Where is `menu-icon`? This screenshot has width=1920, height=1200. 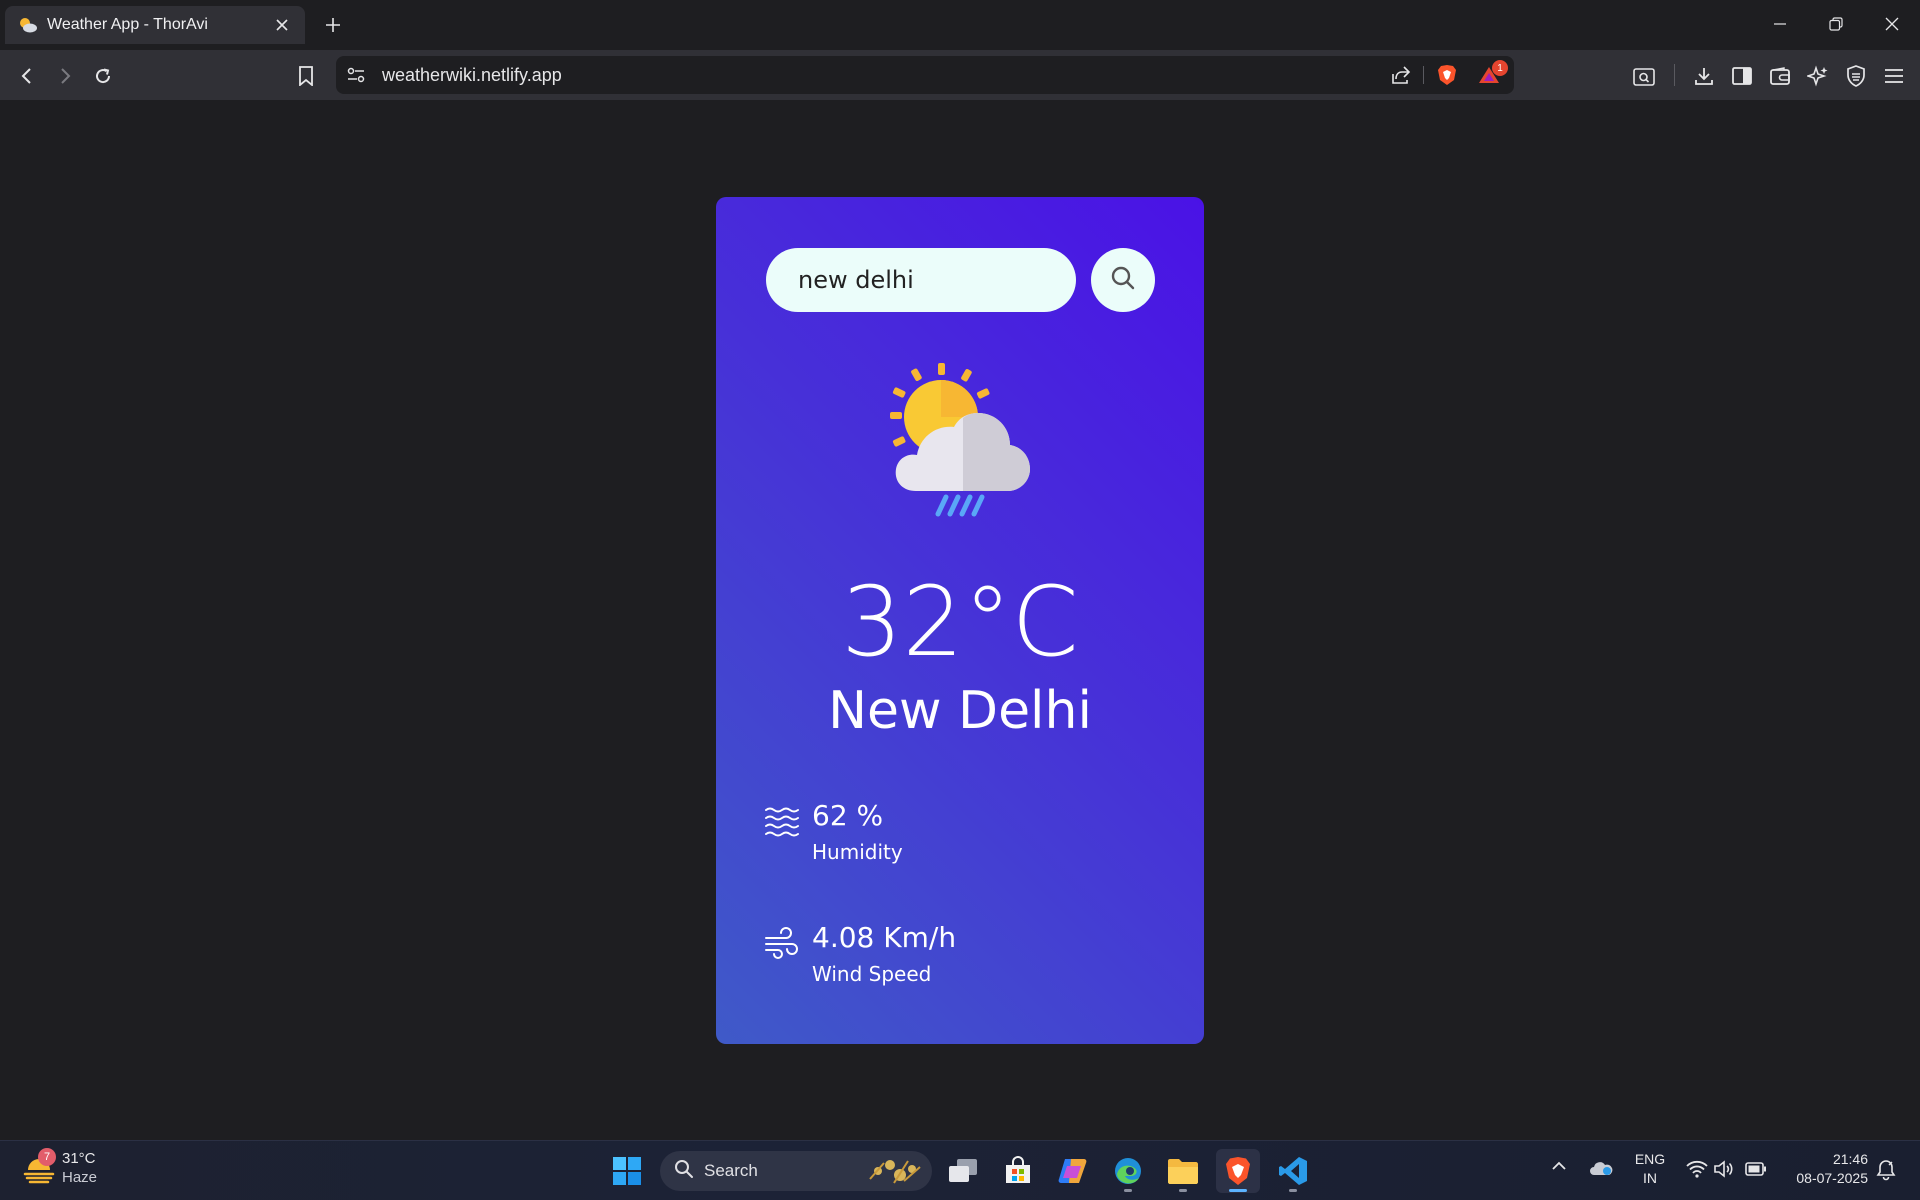 menu-icon is located at coordinates (1894, 76).